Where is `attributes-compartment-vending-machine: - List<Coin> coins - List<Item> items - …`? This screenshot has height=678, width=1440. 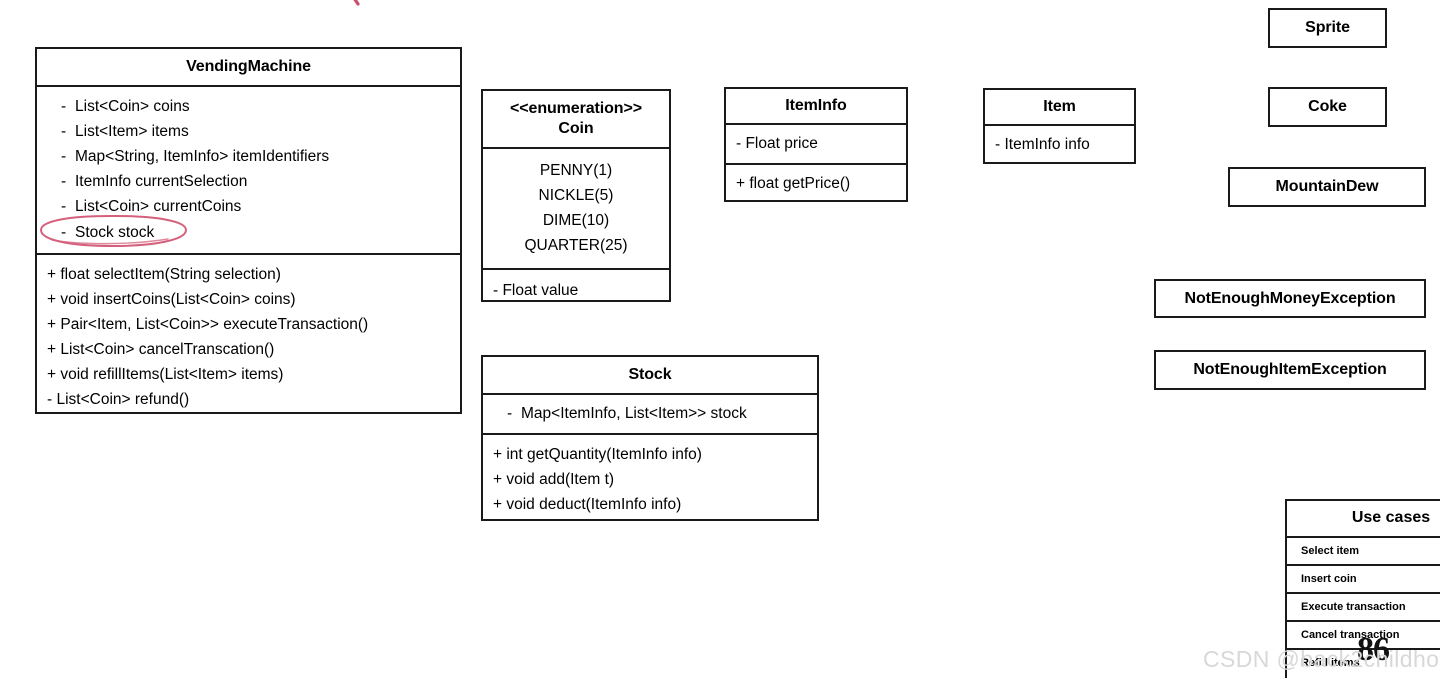 attributes-compartment-vending-machine: - List<Coin> coins - List<Item> items - … is located at coordinates (248, 169).